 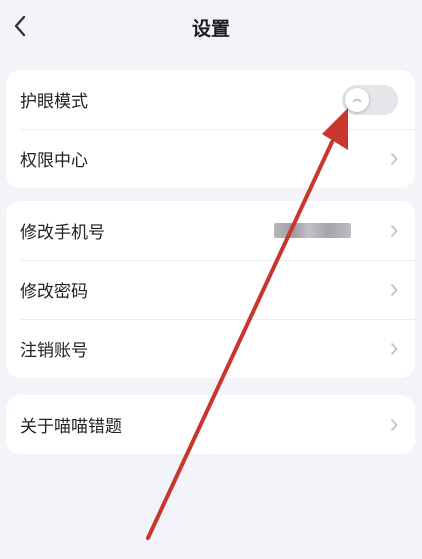 I want to click on cancel-account-label: 注销账号, so click(x=54, y=351).